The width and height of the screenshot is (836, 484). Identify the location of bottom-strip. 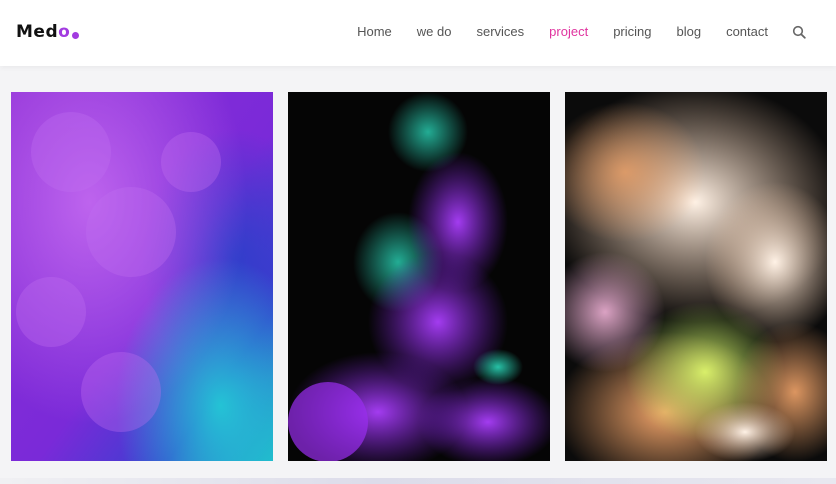
(418, 481).